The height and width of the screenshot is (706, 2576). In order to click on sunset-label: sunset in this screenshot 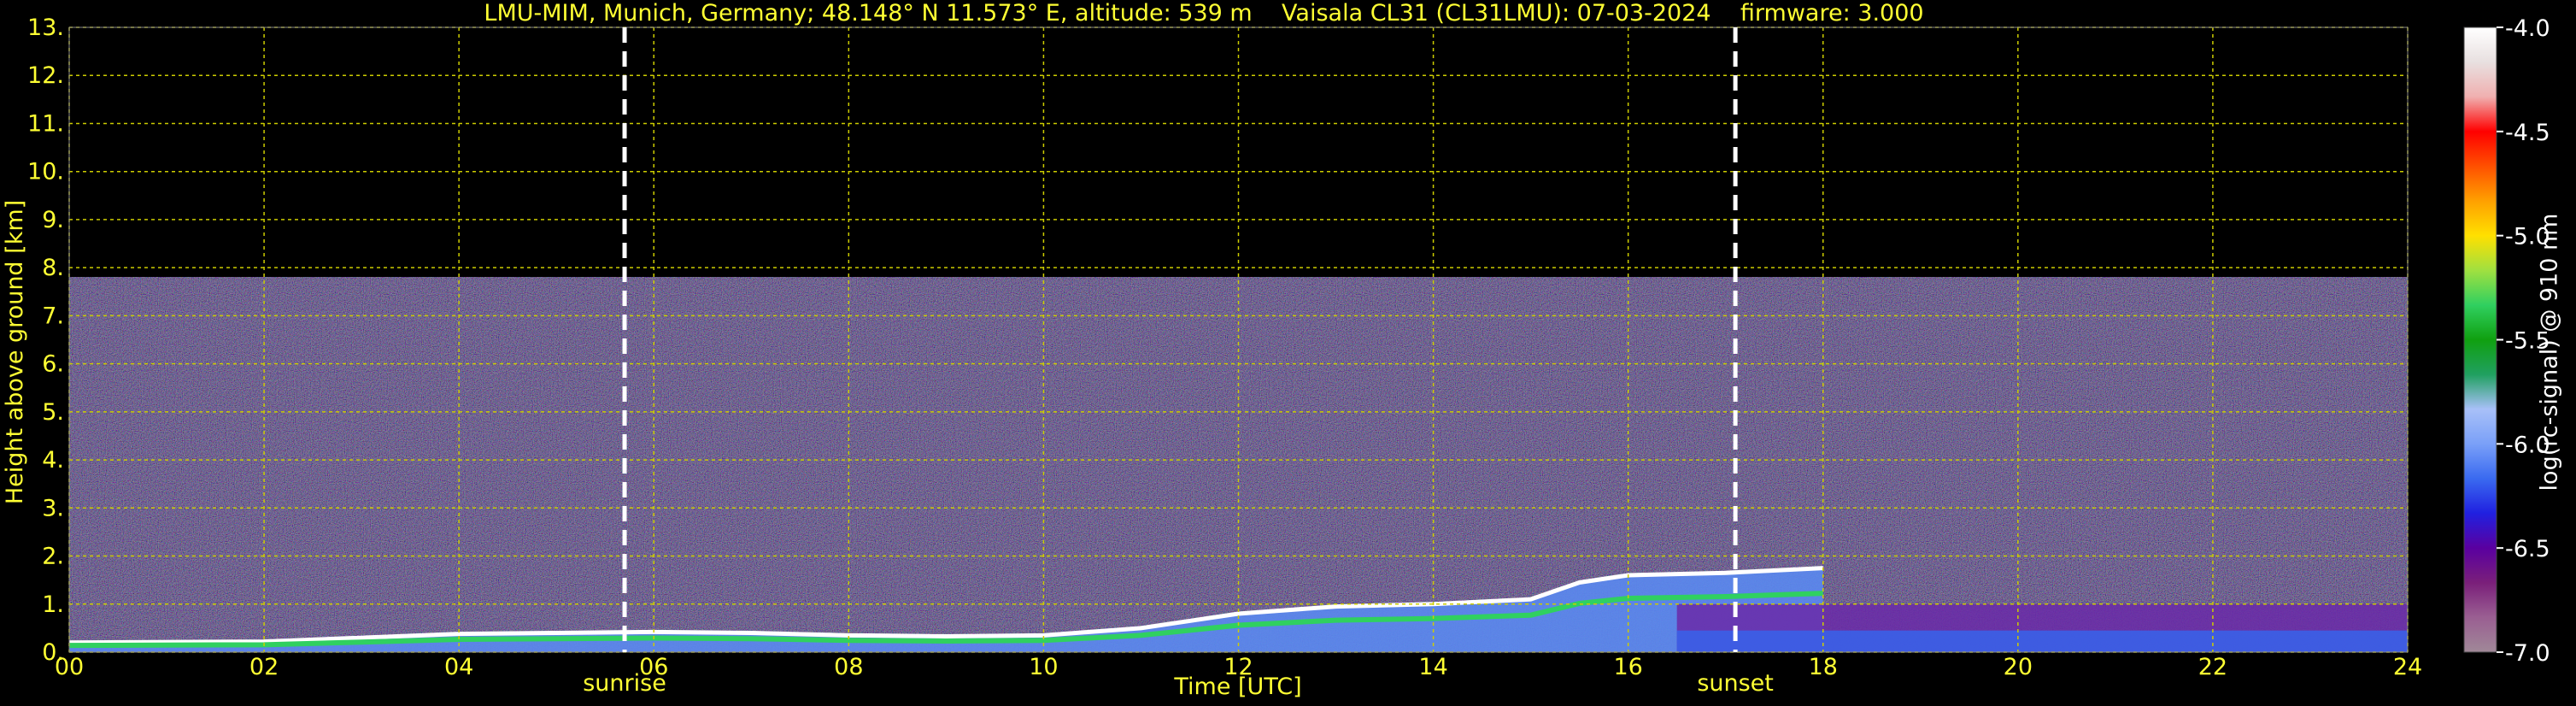, I will do `click(1735, 683)`.